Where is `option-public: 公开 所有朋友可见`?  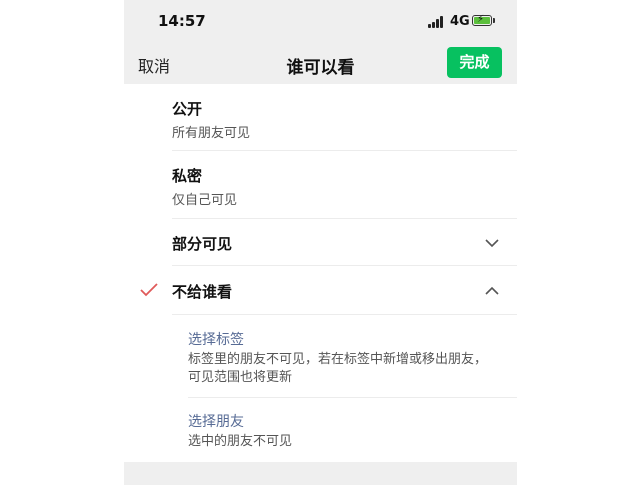 option-public: 公开 所有朋友可见 is located at coordinates (320, 117).